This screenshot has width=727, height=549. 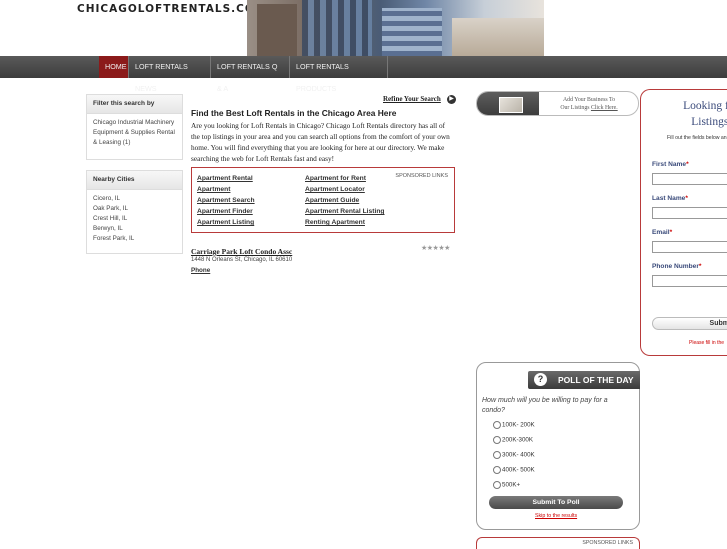 I want to click on listing-image-icon, so click(x=508, y=103).